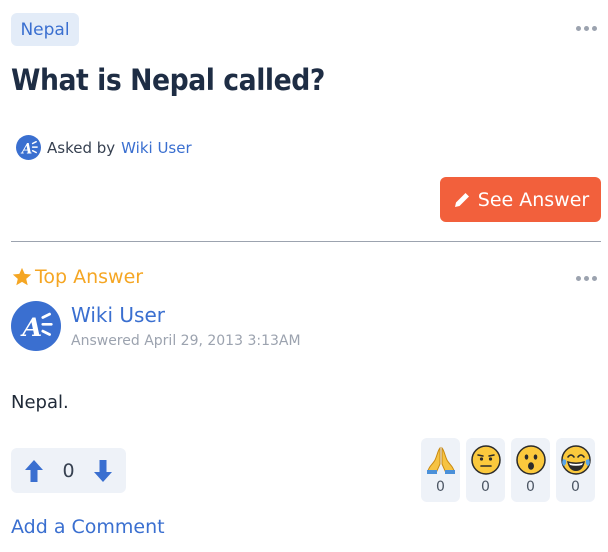 The image size is (608, 552). I want to click on answer-more-menu-icon, so click(586, 278).